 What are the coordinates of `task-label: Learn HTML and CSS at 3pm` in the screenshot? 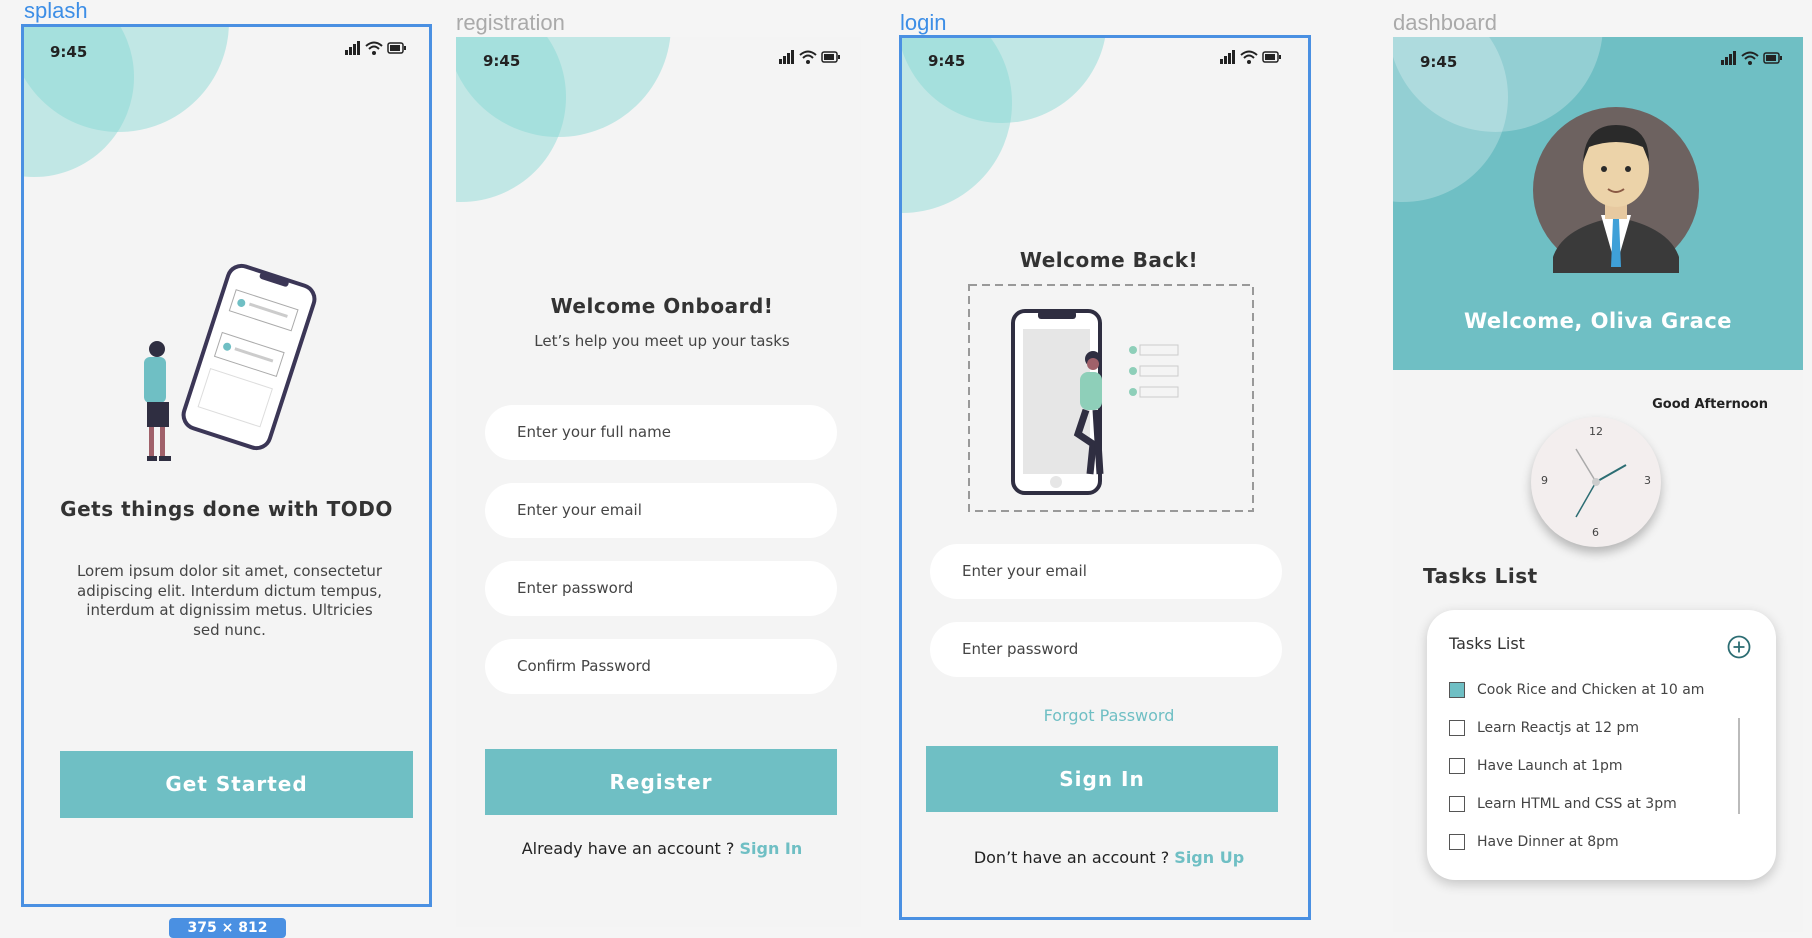 It's located at (1577, 804).